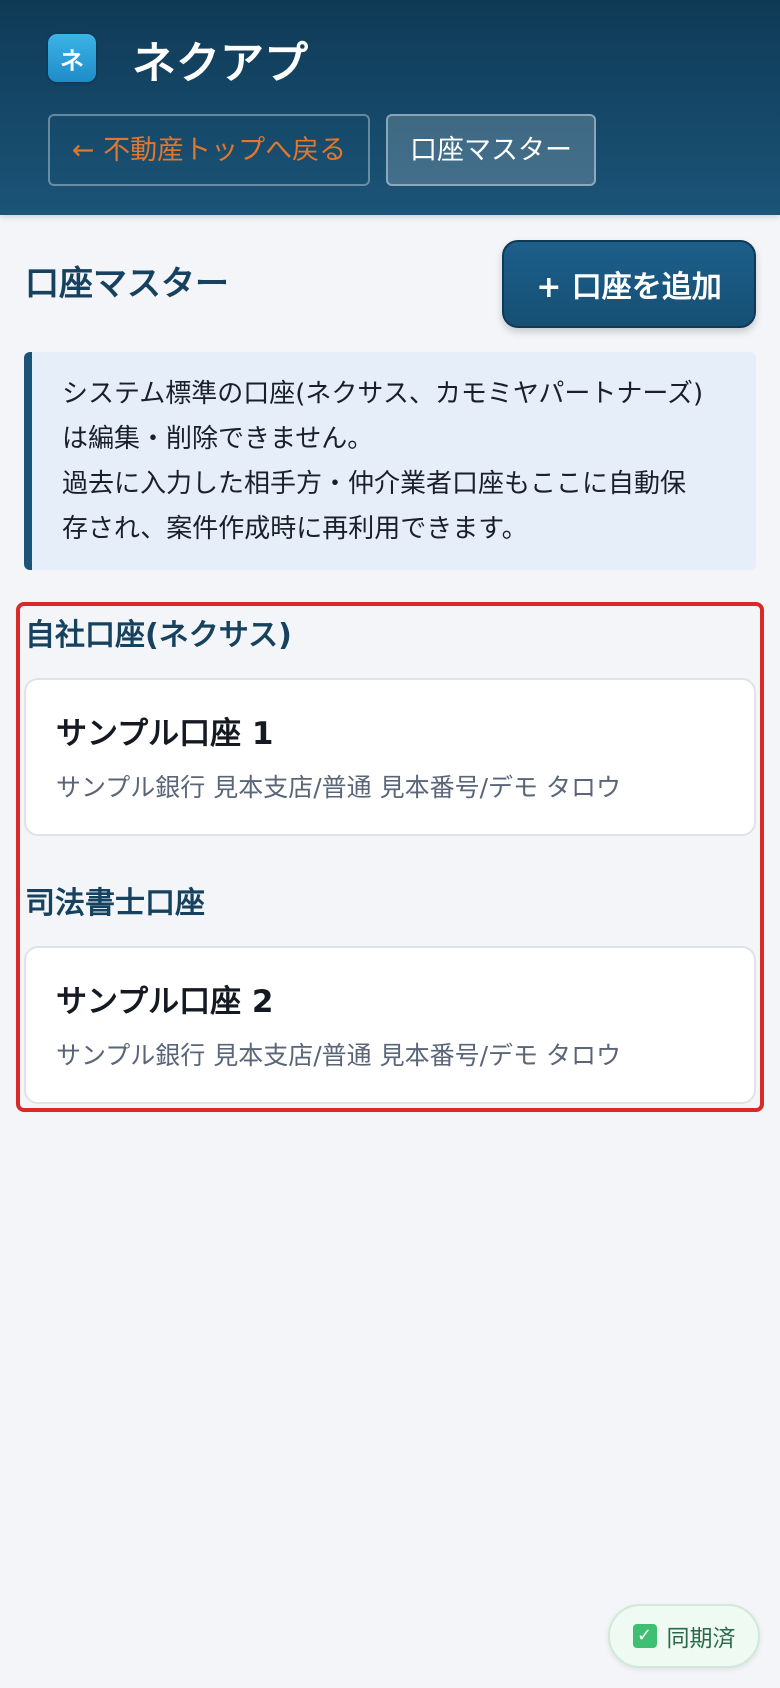  I want to click on account-card: サンプル口座 1 サンプル銀行 見本支店/普通 見本番号/デモ タロウ, so click(390, 757).